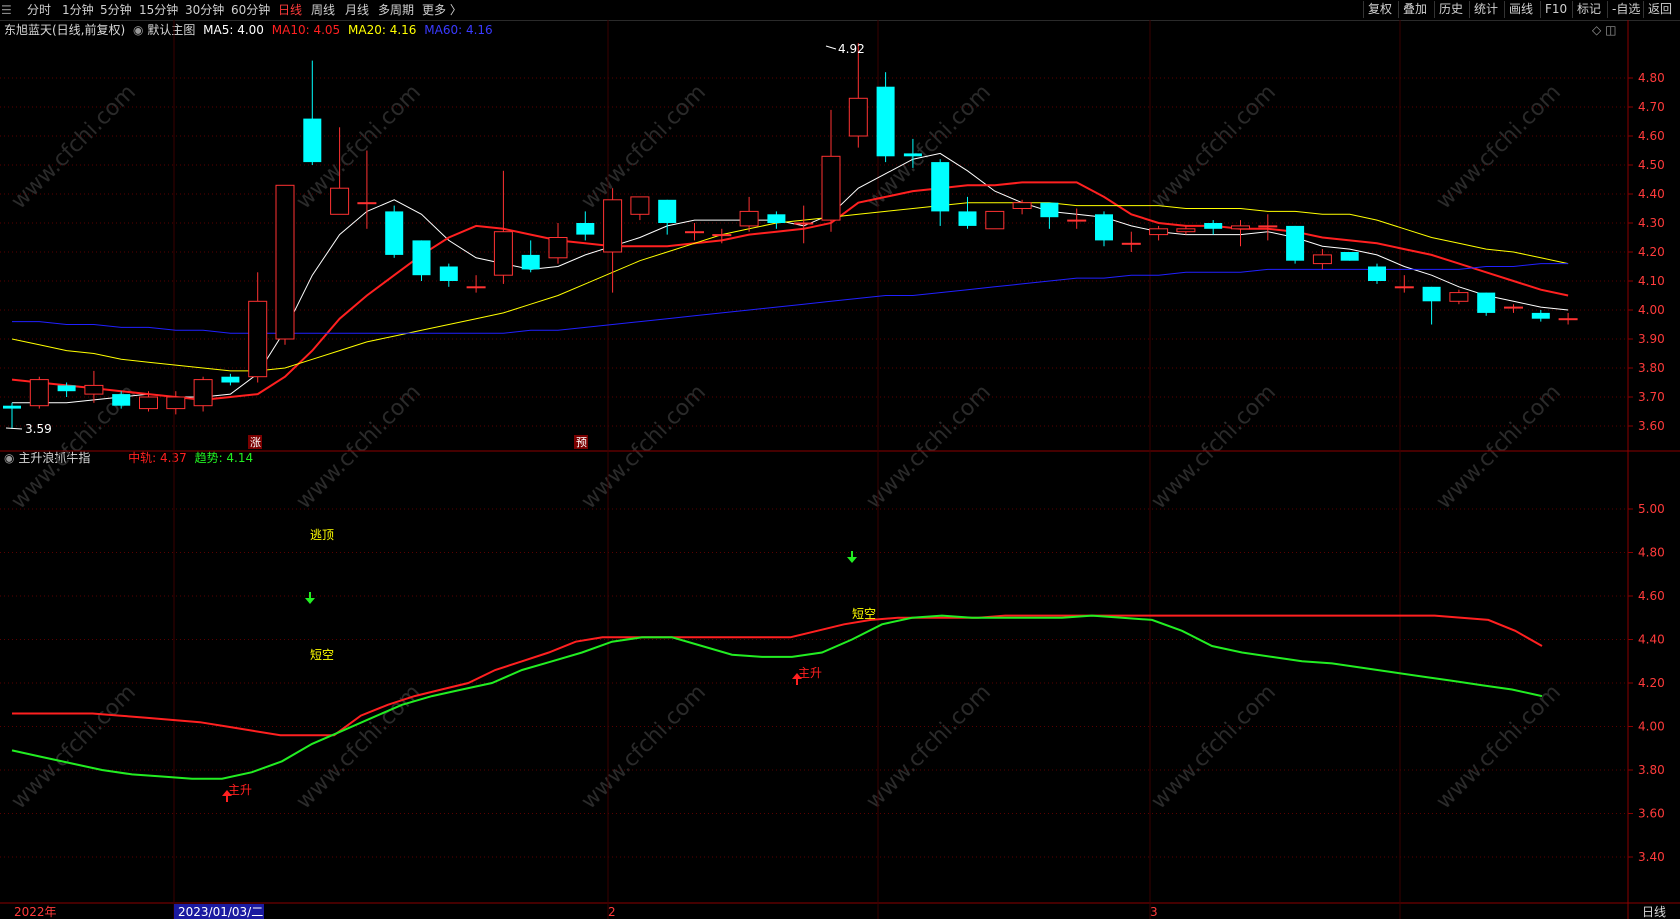 This screenshot has height=919, width=1680. I want to click on main-tick-label: 4.80, so click(1651, 78).